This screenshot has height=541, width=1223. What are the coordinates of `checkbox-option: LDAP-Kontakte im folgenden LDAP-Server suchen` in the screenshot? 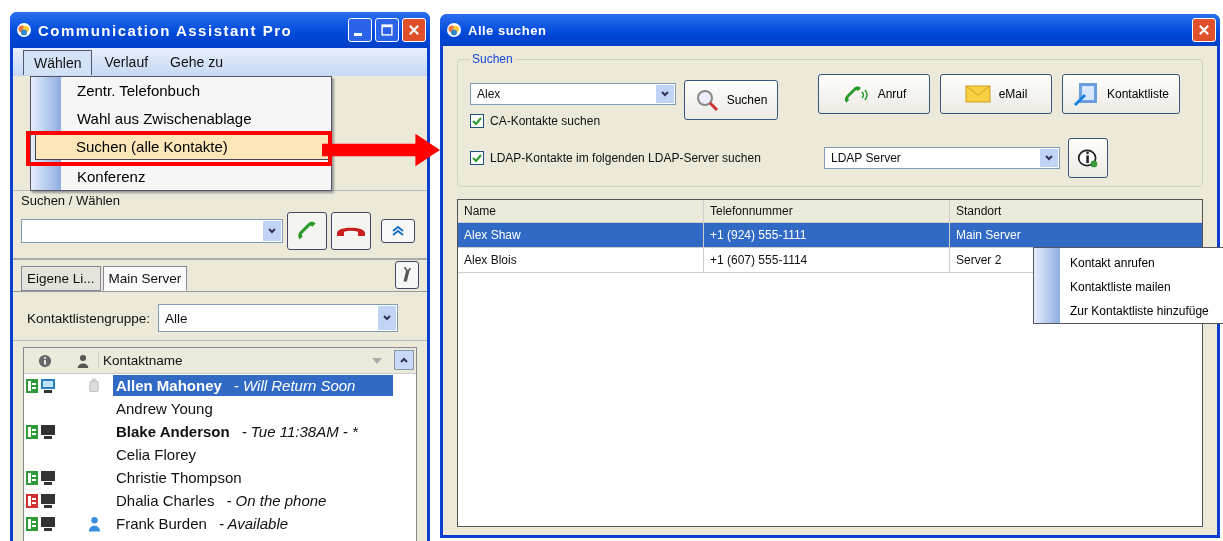 It's located at (647, 158).